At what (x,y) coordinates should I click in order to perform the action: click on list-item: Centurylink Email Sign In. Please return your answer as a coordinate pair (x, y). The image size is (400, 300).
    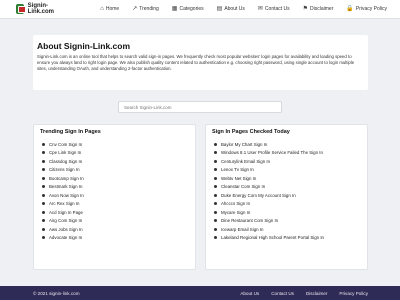
    Looking at the image, I should click on (290, 161).